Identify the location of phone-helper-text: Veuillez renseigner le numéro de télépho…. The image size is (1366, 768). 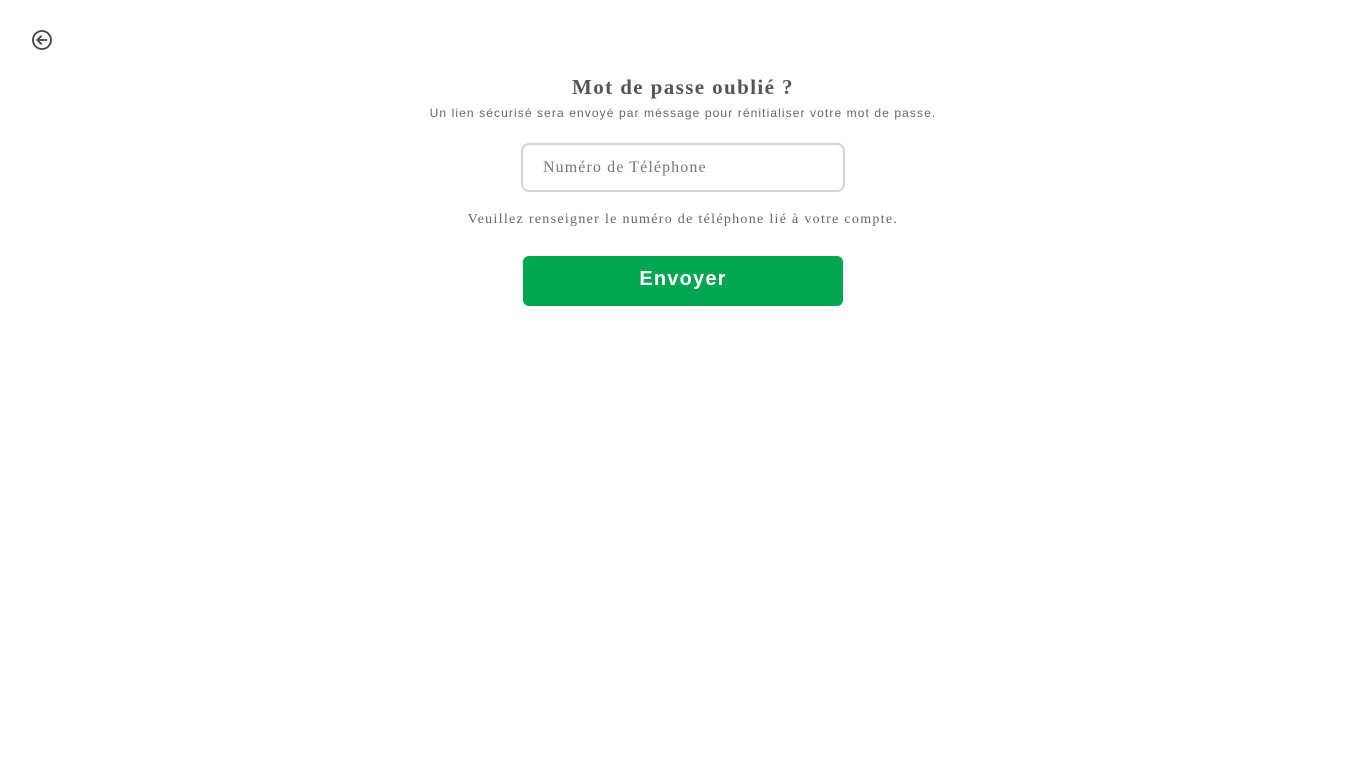
(683, 219).